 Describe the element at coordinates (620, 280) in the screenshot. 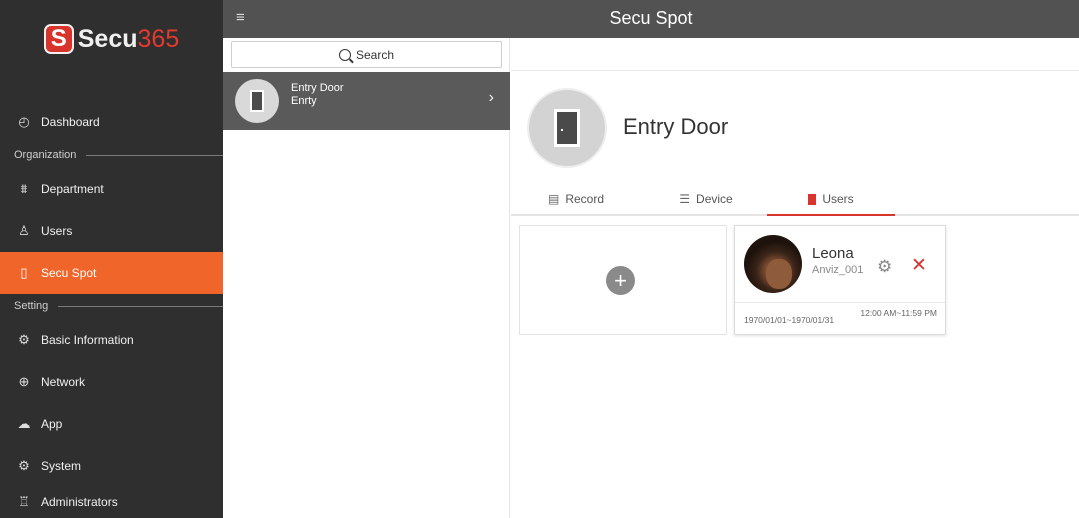

I see `add-user-button: +` at that location.